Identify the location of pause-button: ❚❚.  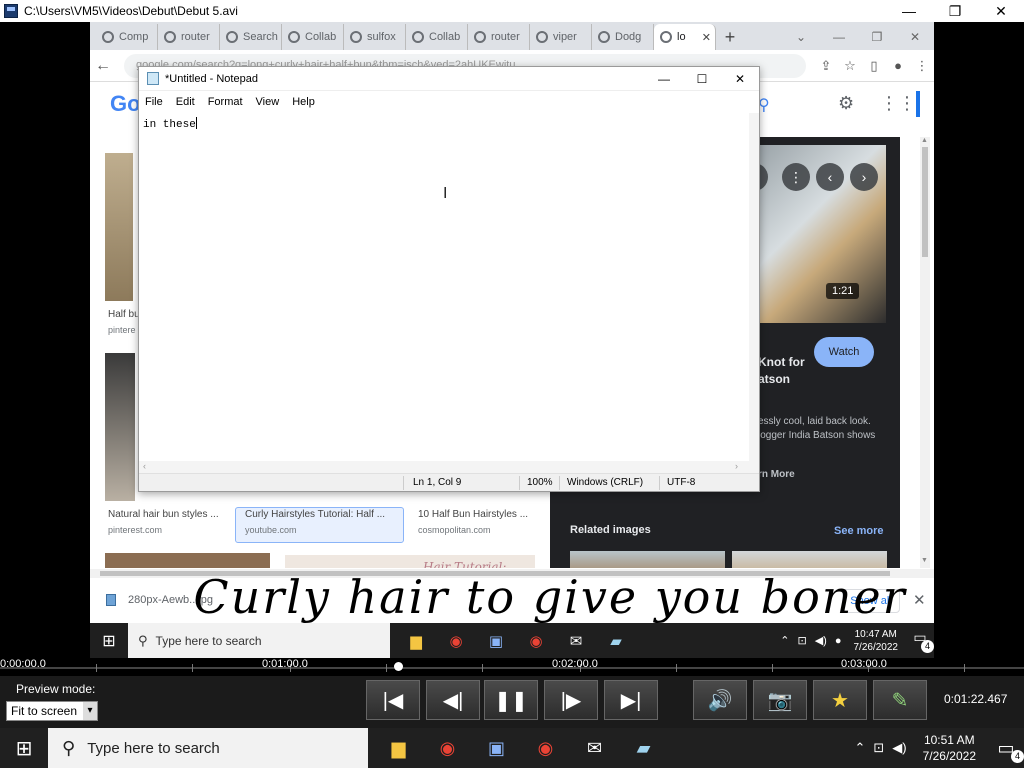
(511, 700).